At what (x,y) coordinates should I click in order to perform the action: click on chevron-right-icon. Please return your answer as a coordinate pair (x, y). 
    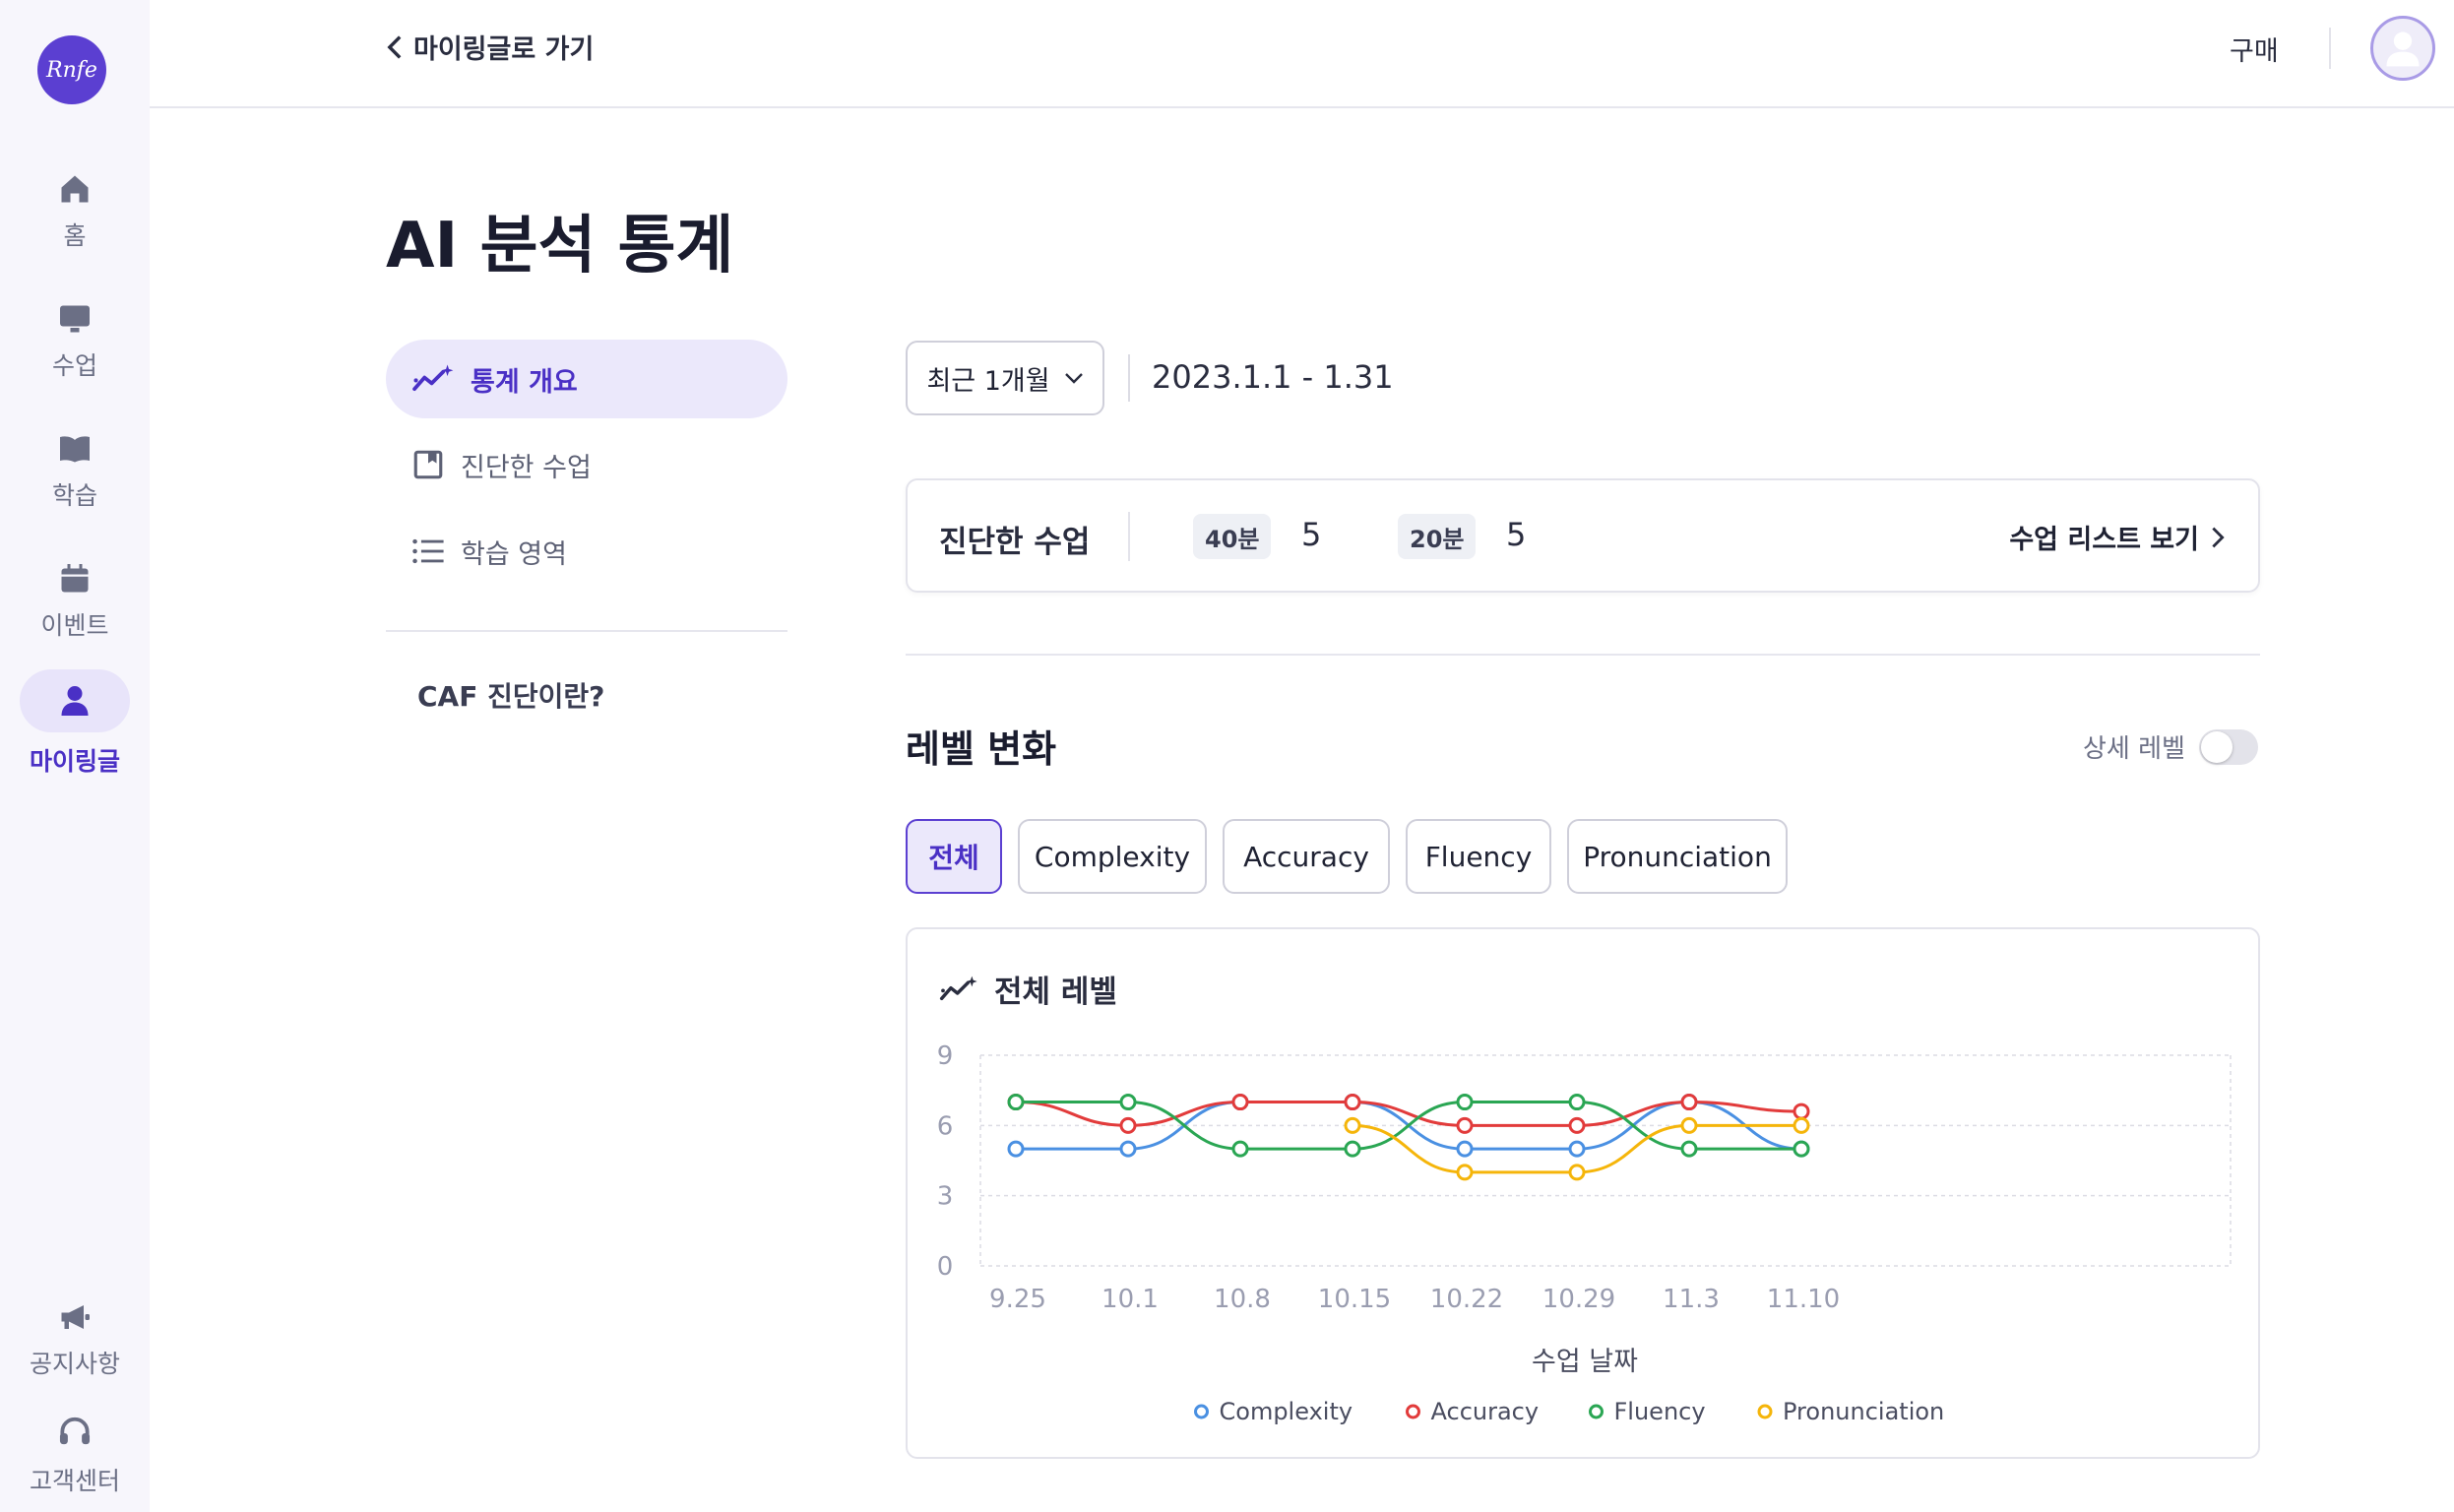
    Looking at the image, I should click on (2218, 537).